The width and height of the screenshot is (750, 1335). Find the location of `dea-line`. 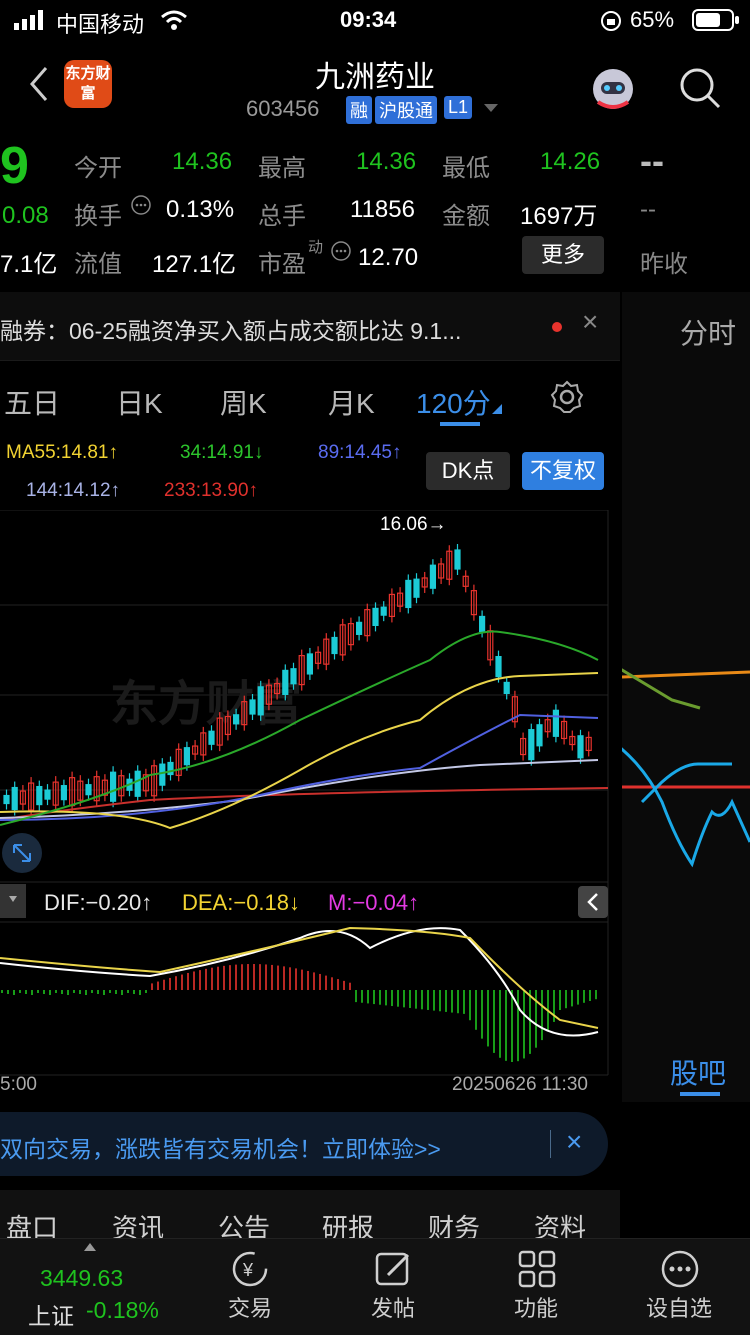

dea-line is located at coordinates (299, 977).